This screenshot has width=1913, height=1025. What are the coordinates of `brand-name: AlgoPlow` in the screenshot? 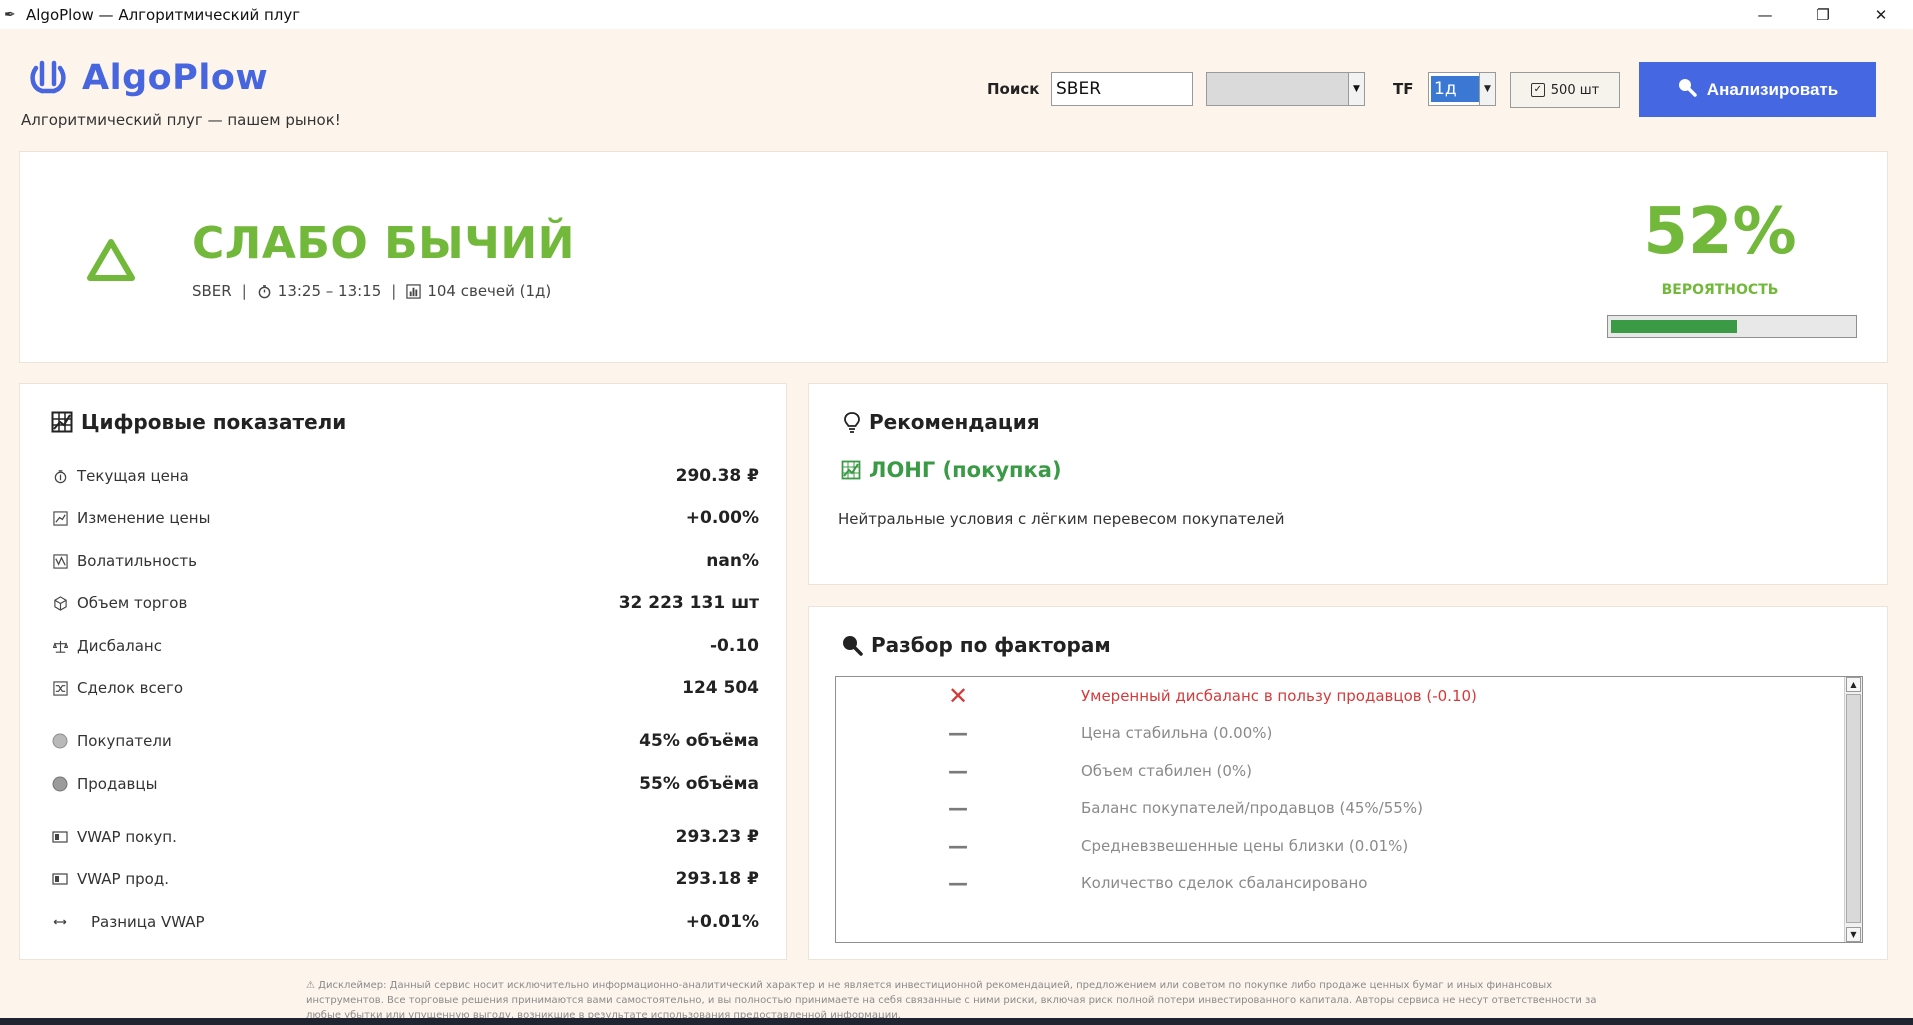 It's located at (175, 78).